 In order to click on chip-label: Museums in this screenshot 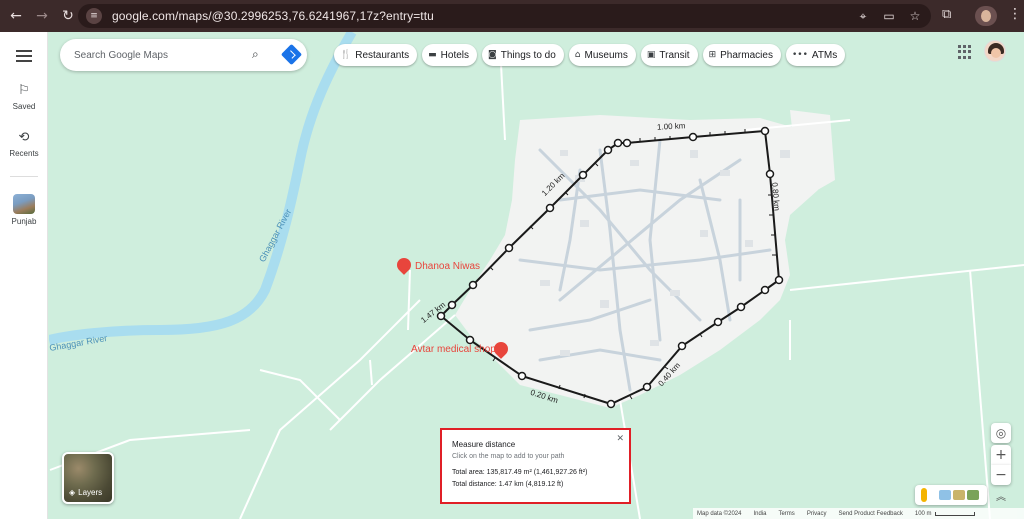, I will do `click(606, 55)`.